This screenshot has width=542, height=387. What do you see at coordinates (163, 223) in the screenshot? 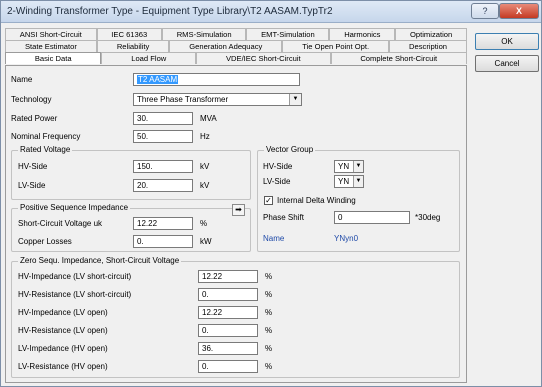
I see `uk-field: 12.22` at bounding box center [163, 223].